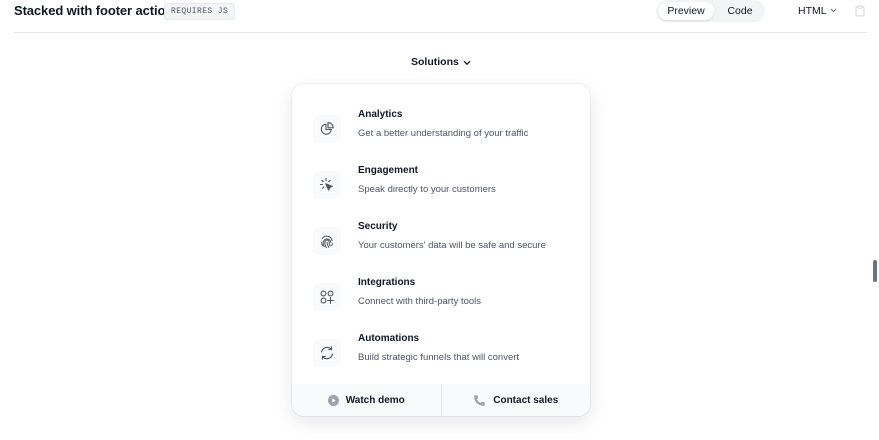 This screenshot has height=440, width=879. What do you see at coordinates (97, 10) in the screenshot?
I see `example-title: Stacked with footer actions` at bounding box center [97, 10].